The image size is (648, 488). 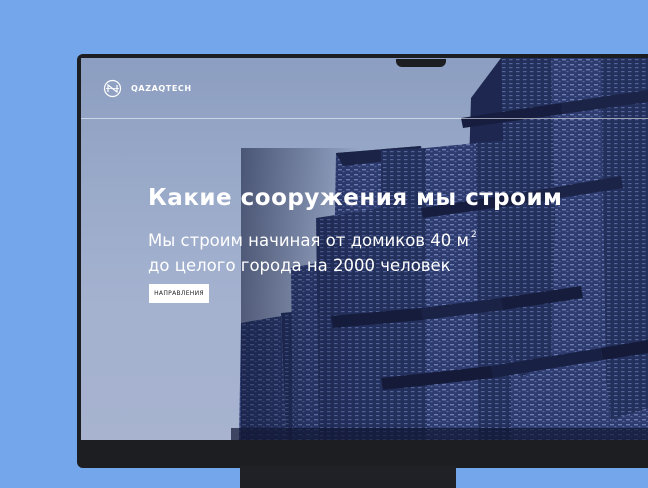 I want to click on hero-subtitle-line1: Мы строим начиная от домиков 40 м, so click(x=308, y=240).